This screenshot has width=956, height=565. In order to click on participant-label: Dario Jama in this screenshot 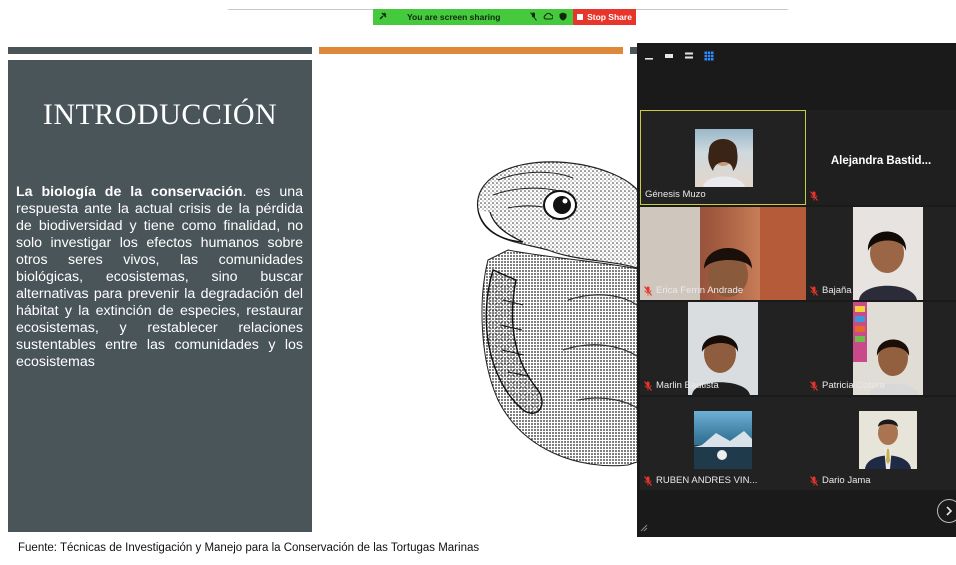, I will do `click(840, 480)`.